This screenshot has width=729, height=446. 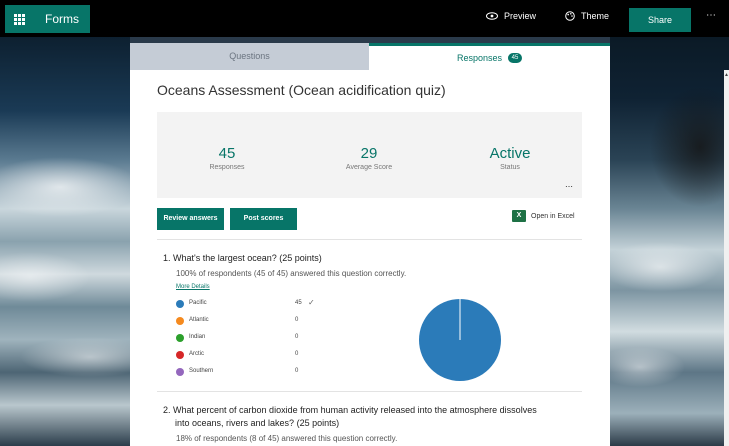 What do you see at coordinates (369, 167) in the screenshot?
I see `average-score-label: Average Score` at bounding box center [369, 167].